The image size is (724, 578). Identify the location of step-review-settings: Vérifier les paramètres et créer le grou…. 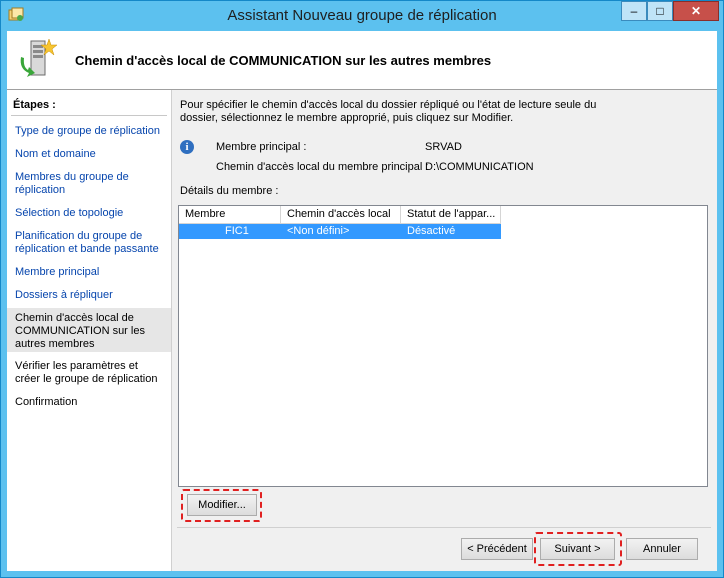
(86, 372).